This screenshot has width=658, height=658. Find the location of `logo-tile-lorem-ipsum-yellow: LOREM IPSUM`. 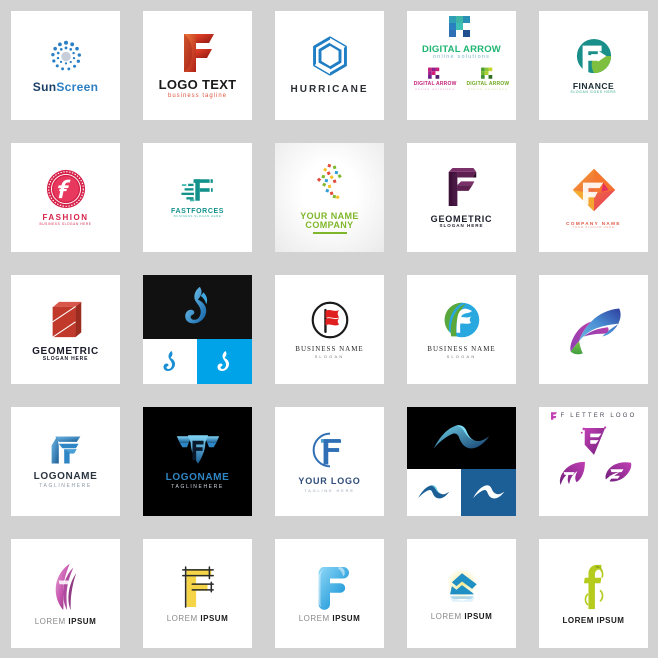

logo-tile-lorem-ipsum-yellow: LOREM IPSUM is located at coordinates (197, 593).